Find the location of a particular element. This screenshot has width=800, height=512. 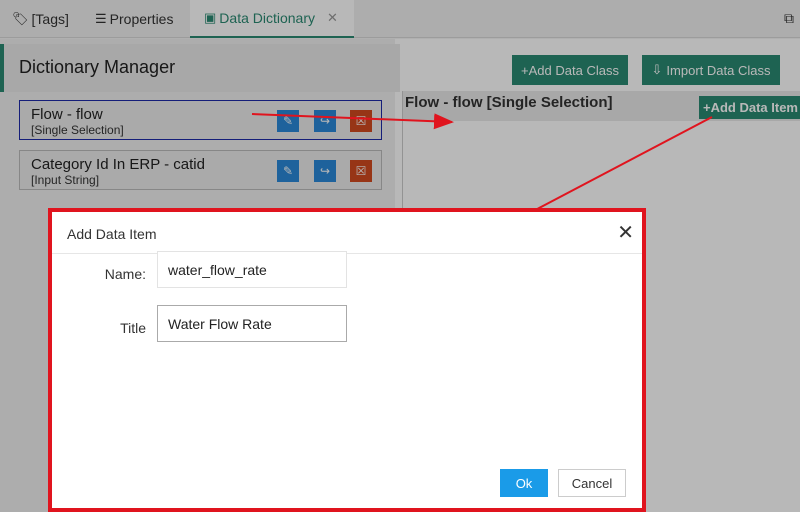

cancel-button: Cancel is located at coordinates (592, 483).